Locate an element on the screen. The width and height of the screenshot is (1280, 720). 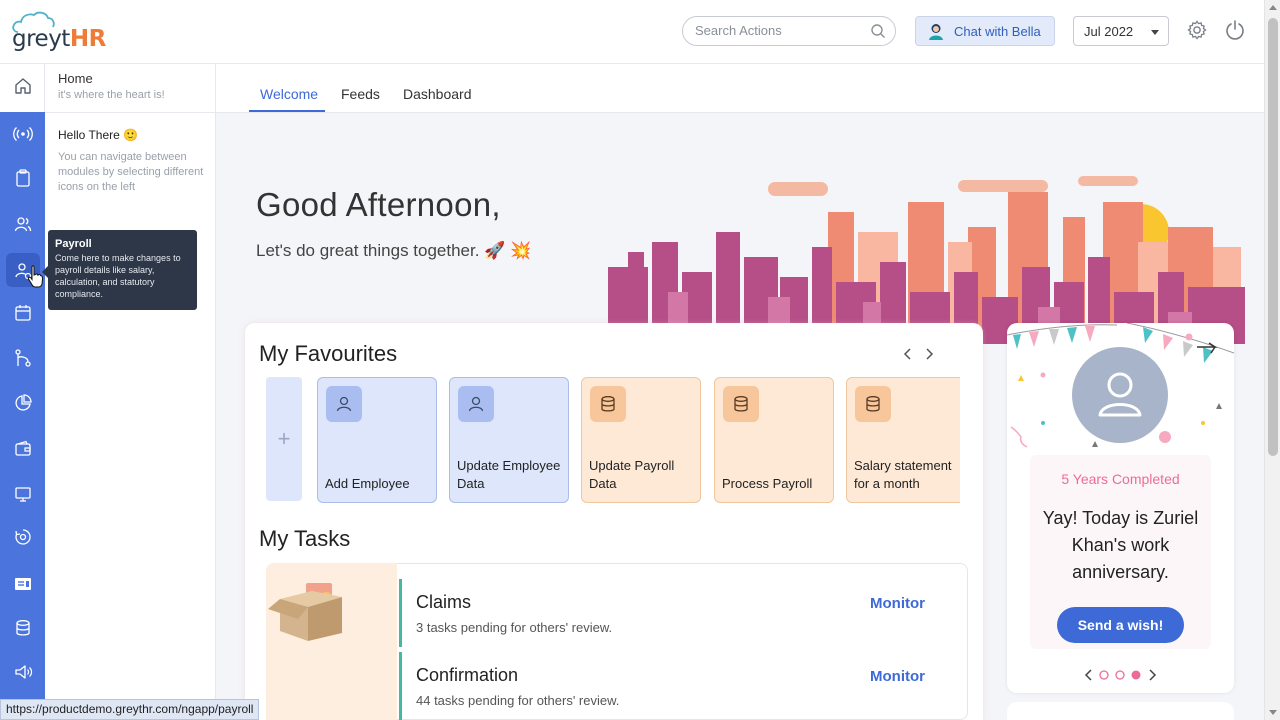
send-wish-button: Send a wish! is located at coordinates (1120, 625).